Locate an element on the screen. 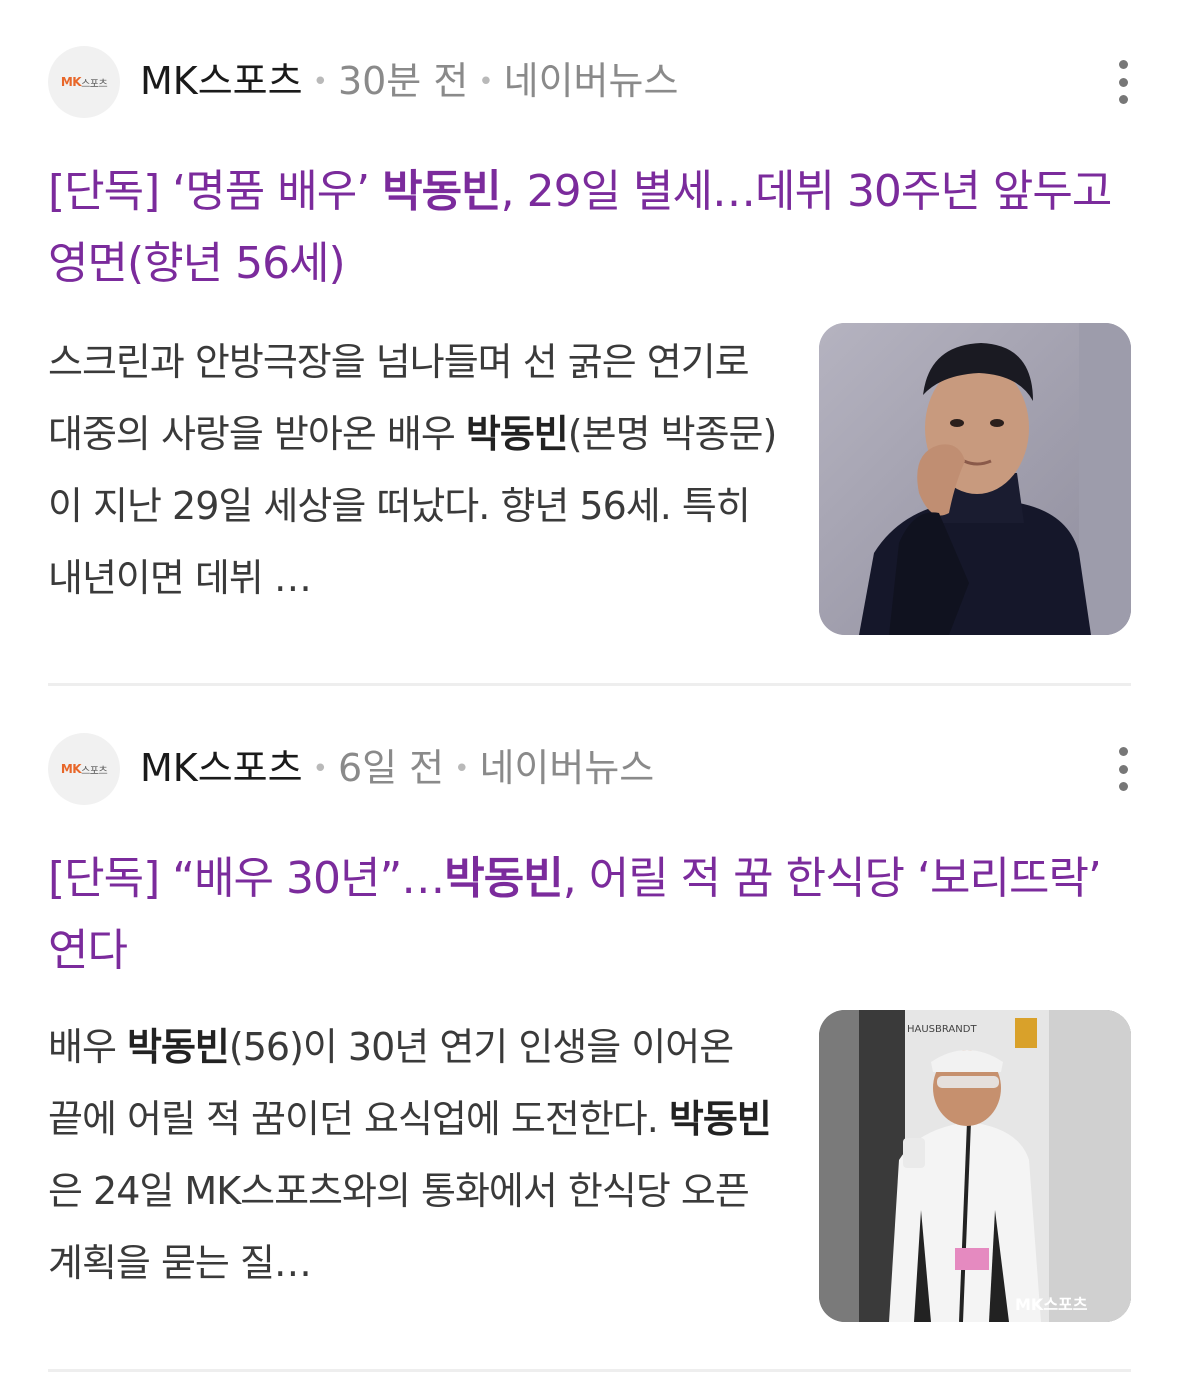 The height and width of the screenshot is (1389, 1179). source-meta: MK스포츠 • 6일 전 • 네이버뉴스 is located at coordinates (397, 770).